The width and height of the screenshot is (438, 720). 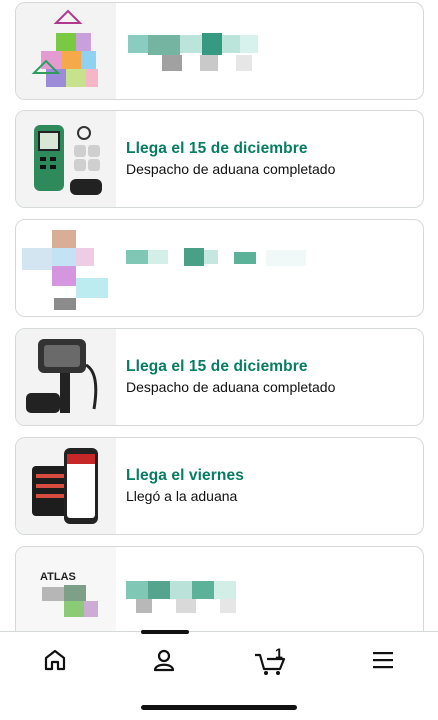 I want to click on tab-menu, so click(x=383, y=662).